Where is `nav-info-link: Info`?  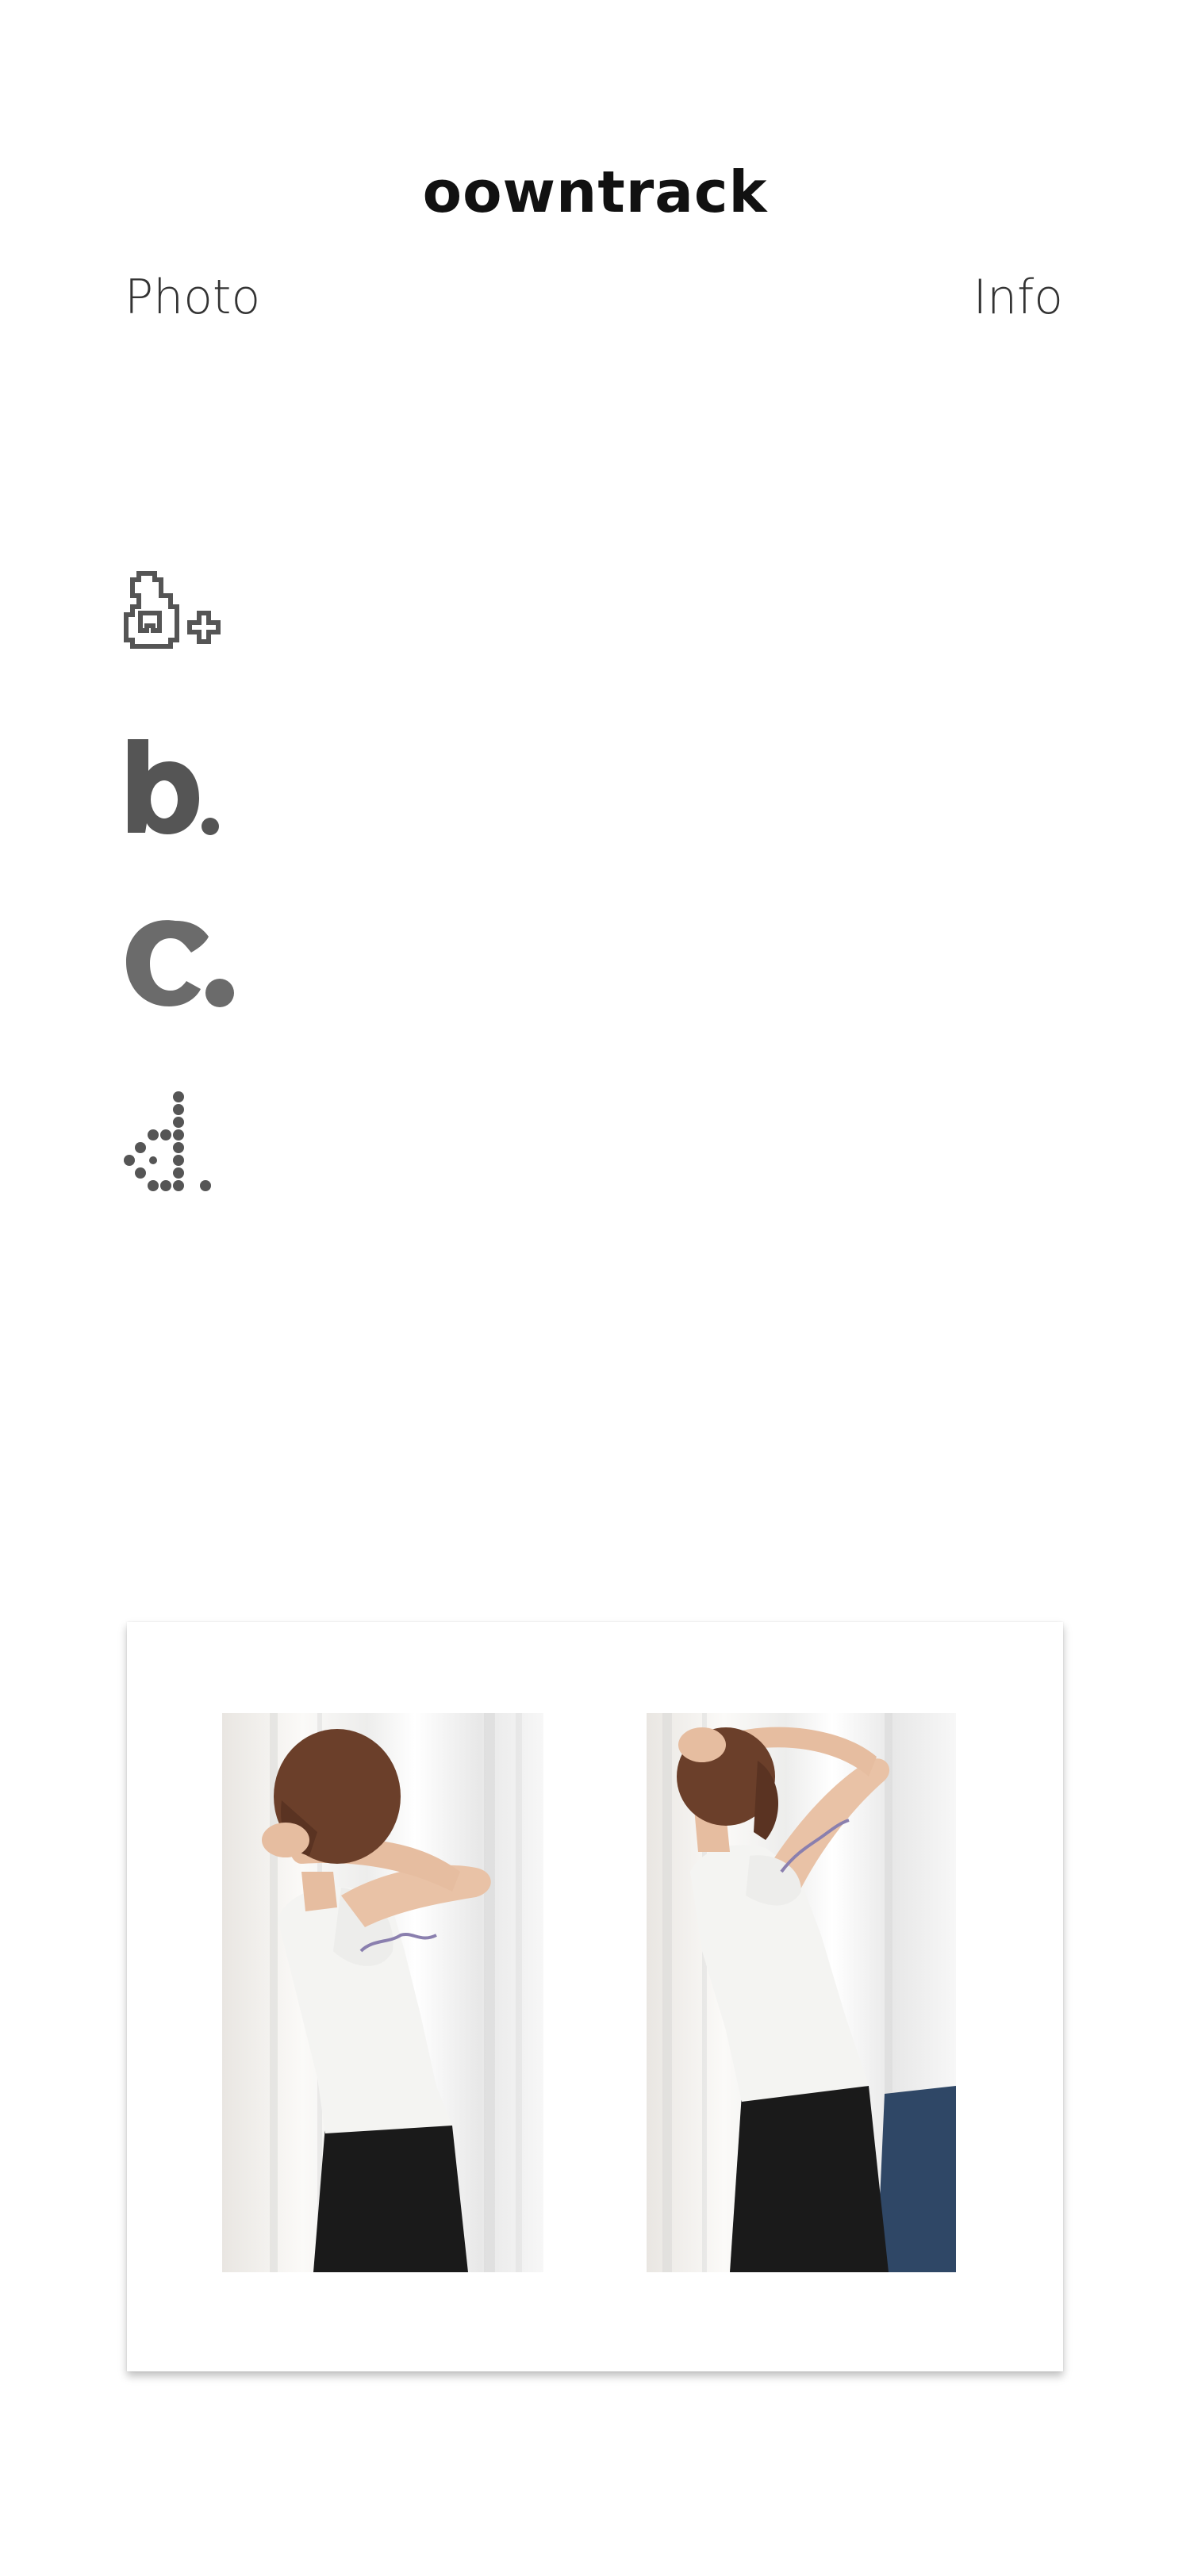
nav-info-link: Info is located at coordinates (1018, 298).